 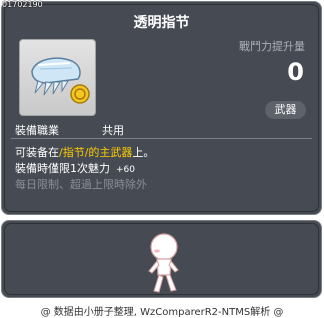 I want to click on description-line-3: 每日限制、超過上限時除外, so click(x=81, y=184).